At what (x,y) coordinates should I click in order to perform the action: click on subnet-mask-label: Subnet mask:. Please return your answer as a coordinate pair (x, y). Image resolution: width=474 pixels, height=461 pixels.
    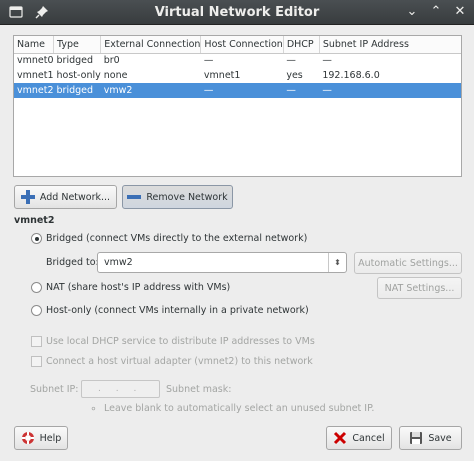
    Looking at the image, I should click on (199, 389).